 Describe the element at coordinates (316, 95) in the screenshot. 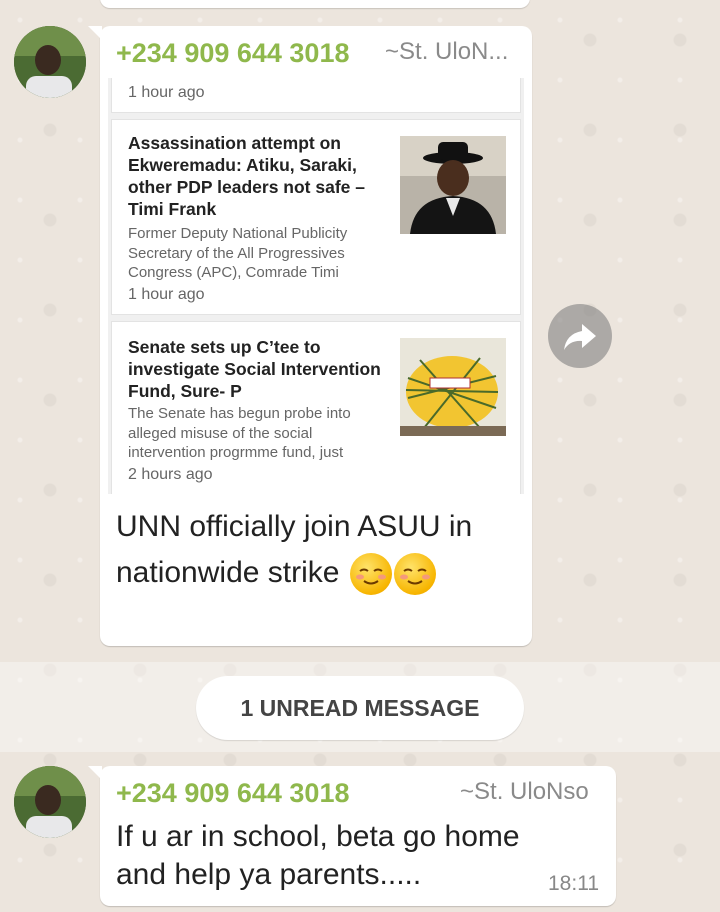

I see `news-card-partial: 1 hour ago` at that location.